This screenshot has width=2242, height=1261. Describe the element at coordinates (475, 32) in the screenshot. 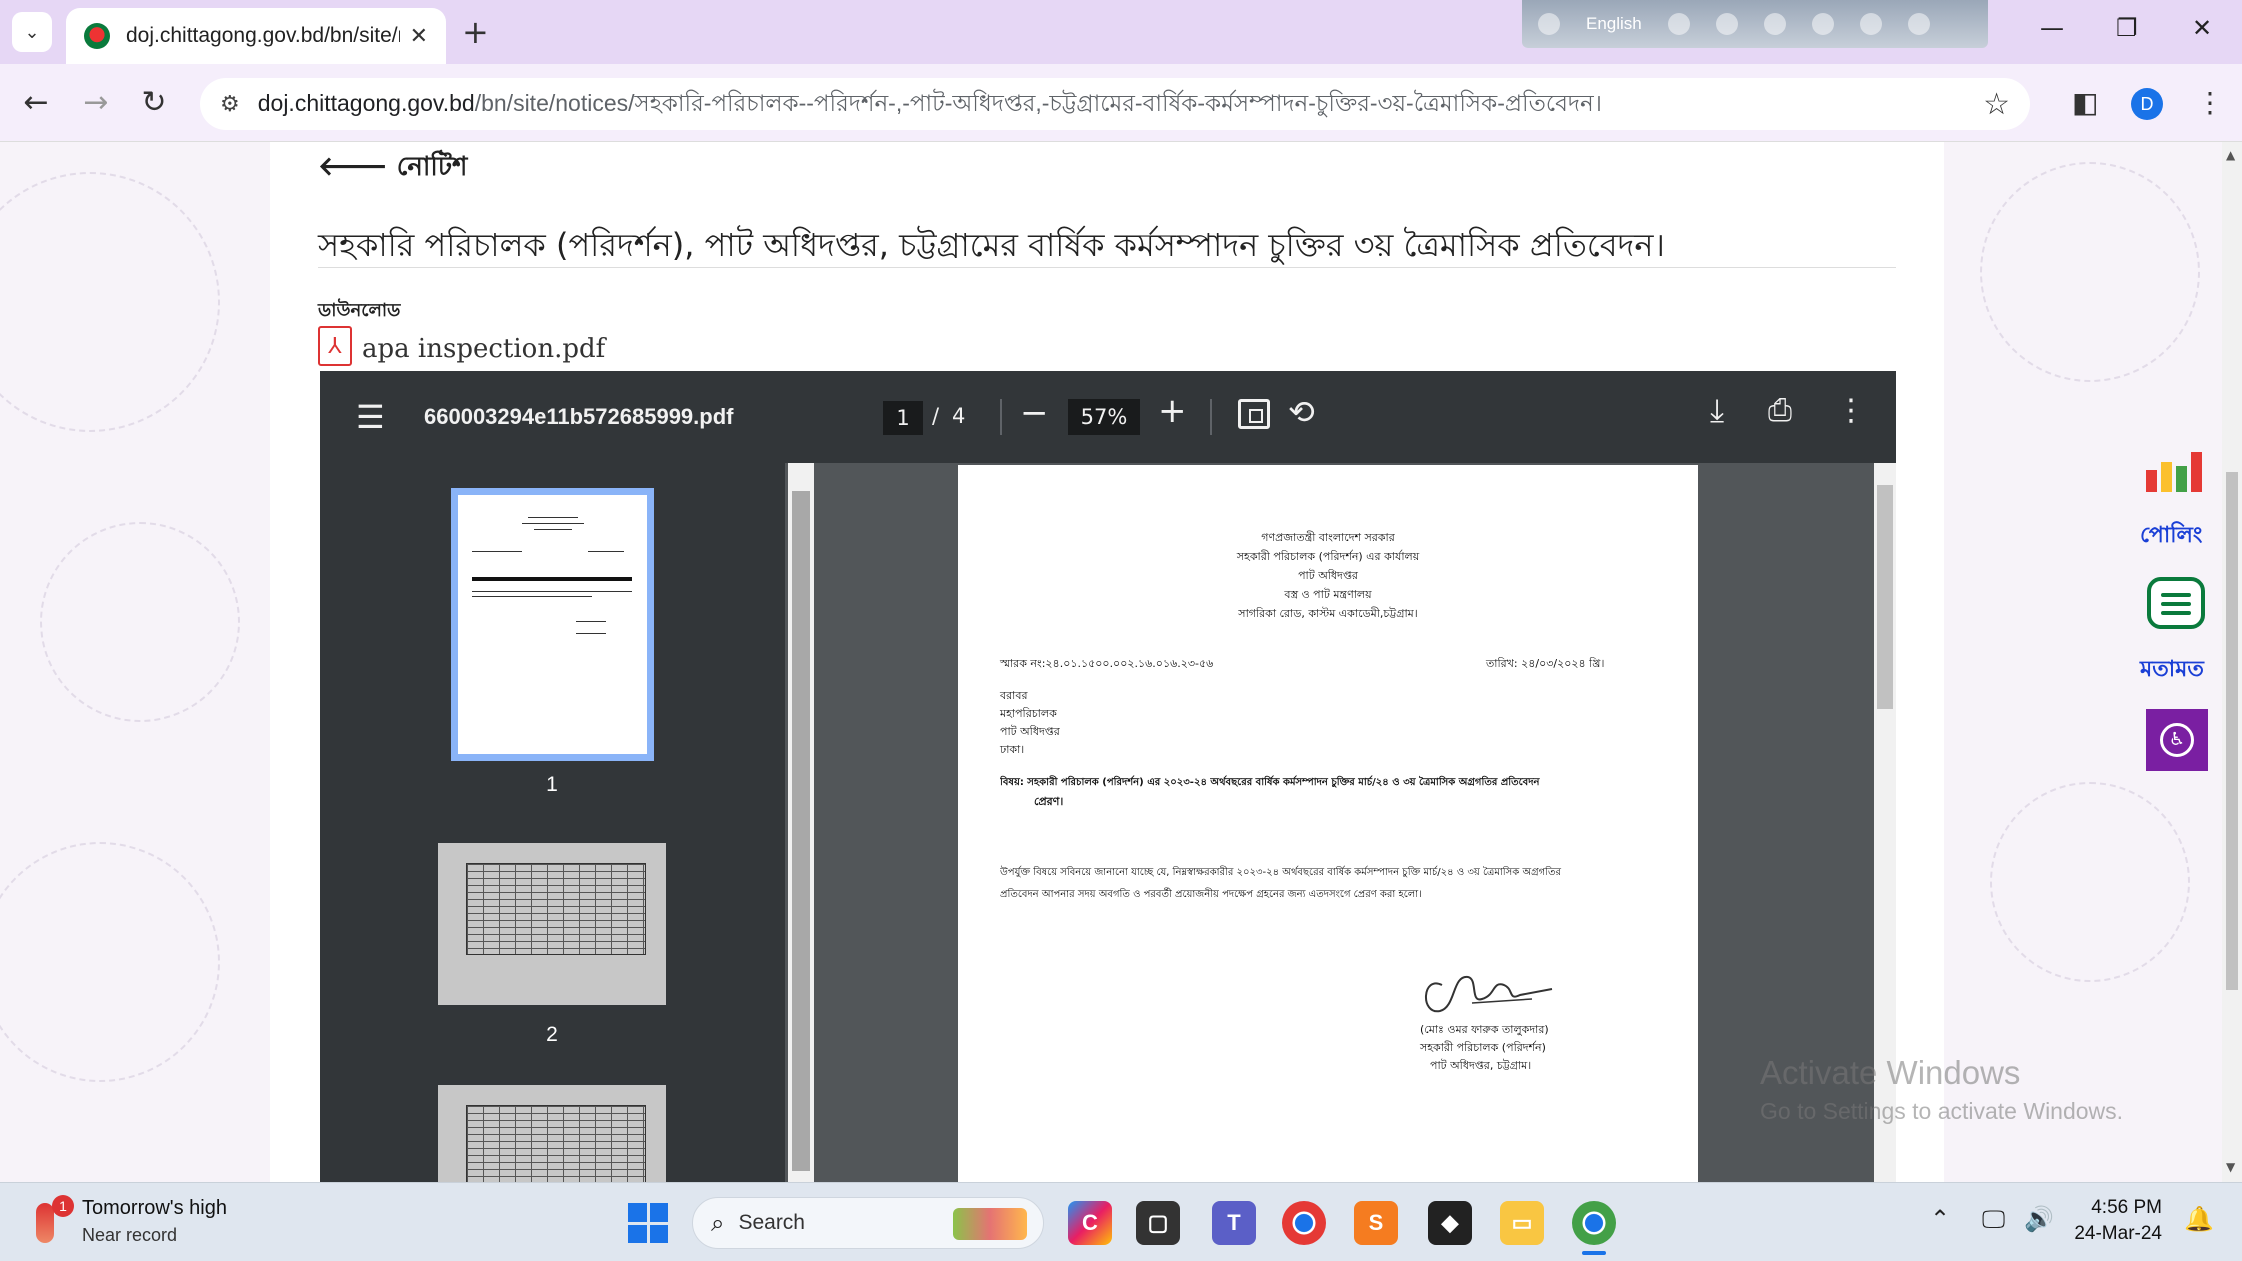

I see `new-tab-plus-icon: +` at that location.